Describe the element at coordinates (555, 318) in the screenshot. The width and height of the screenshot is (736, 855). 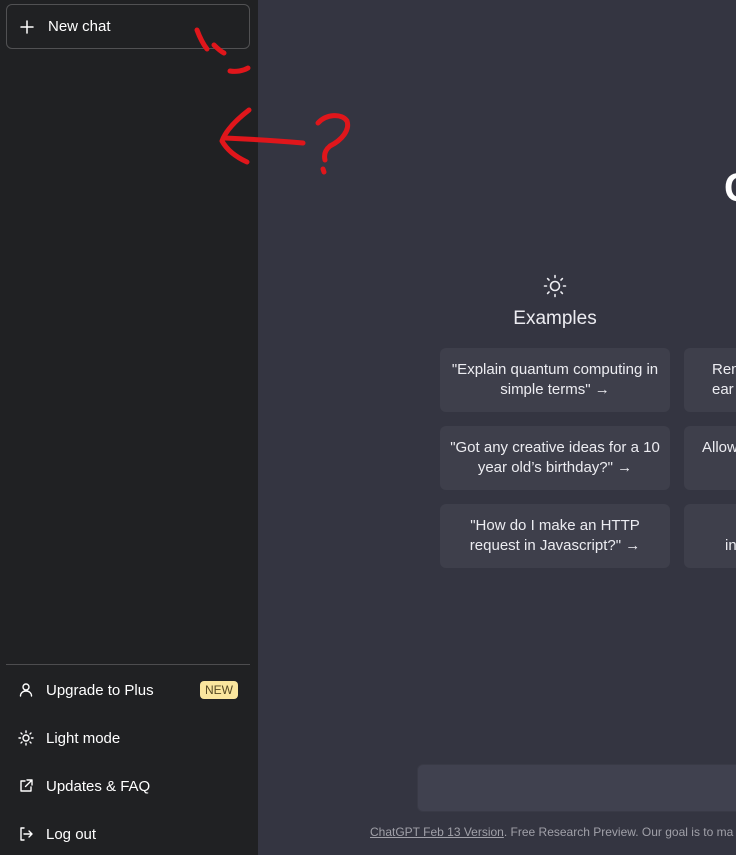
I see `examples-heading: Examples` at that location.